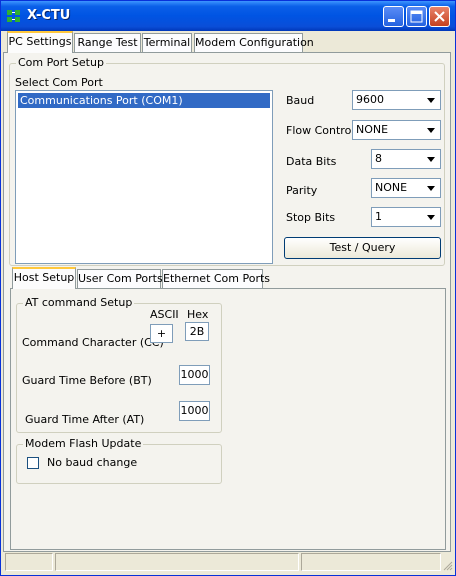 The width and height of the screenshot is (456, 576). Describe the element at coordinates (370, 99) in the screenshot. I see `baud-value: 9600` at that location.